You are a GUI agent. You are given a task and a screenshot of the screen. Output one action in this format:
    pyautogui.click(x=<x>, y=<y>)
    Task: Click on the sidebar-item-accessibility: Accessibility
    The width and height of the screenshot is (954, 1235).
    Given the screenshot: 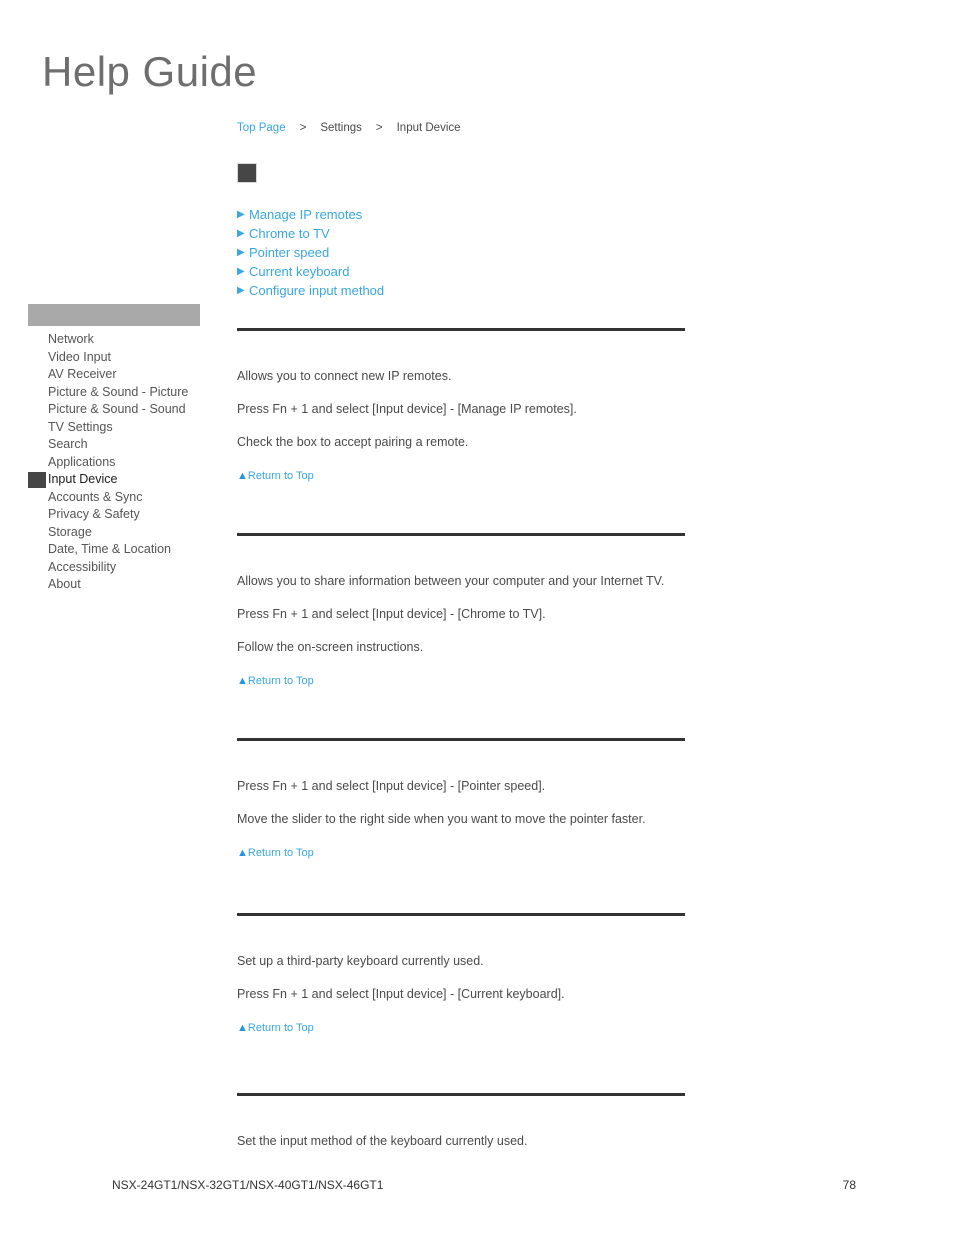 What is the action you would take?
    pyautogui.click(x=114, y=568)
    